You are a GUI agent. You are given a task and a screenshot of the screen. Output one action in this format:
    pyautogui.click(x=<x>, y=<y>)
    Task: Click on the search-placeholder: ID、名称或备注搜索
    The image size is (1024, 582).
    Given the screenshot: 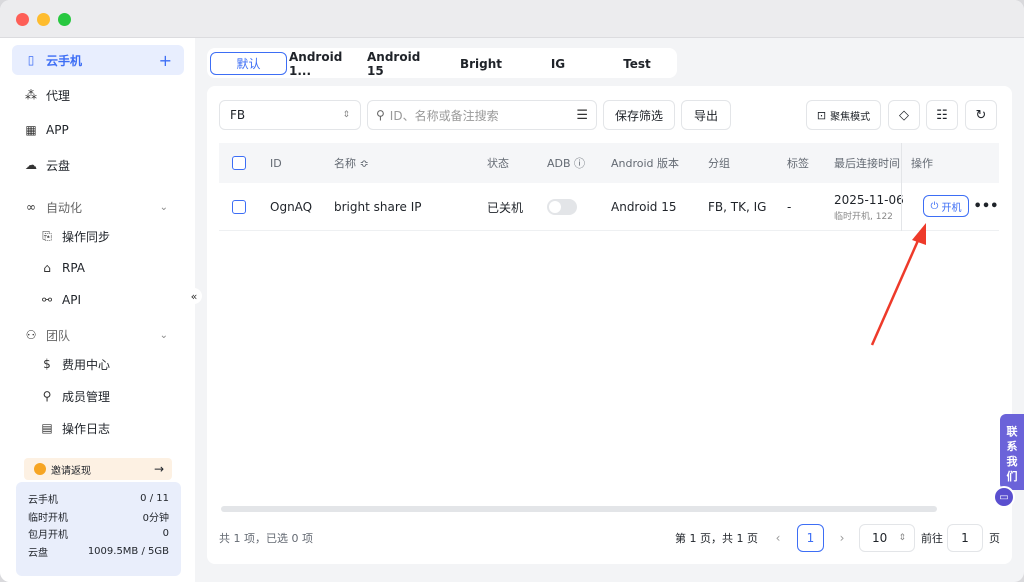 What is the action you would take?
    pyautogui.click(x=444, y=115)
    